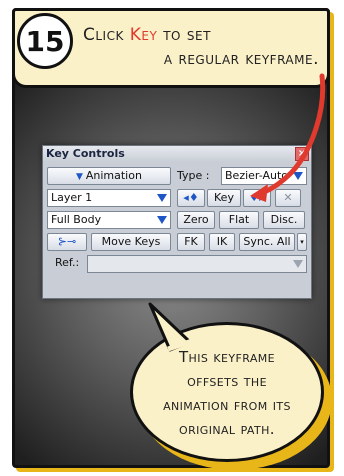 Image resolution: width=344 pixels, height=476 pixels. I want to click on bubble-line: animation from its, so click(227, 405).